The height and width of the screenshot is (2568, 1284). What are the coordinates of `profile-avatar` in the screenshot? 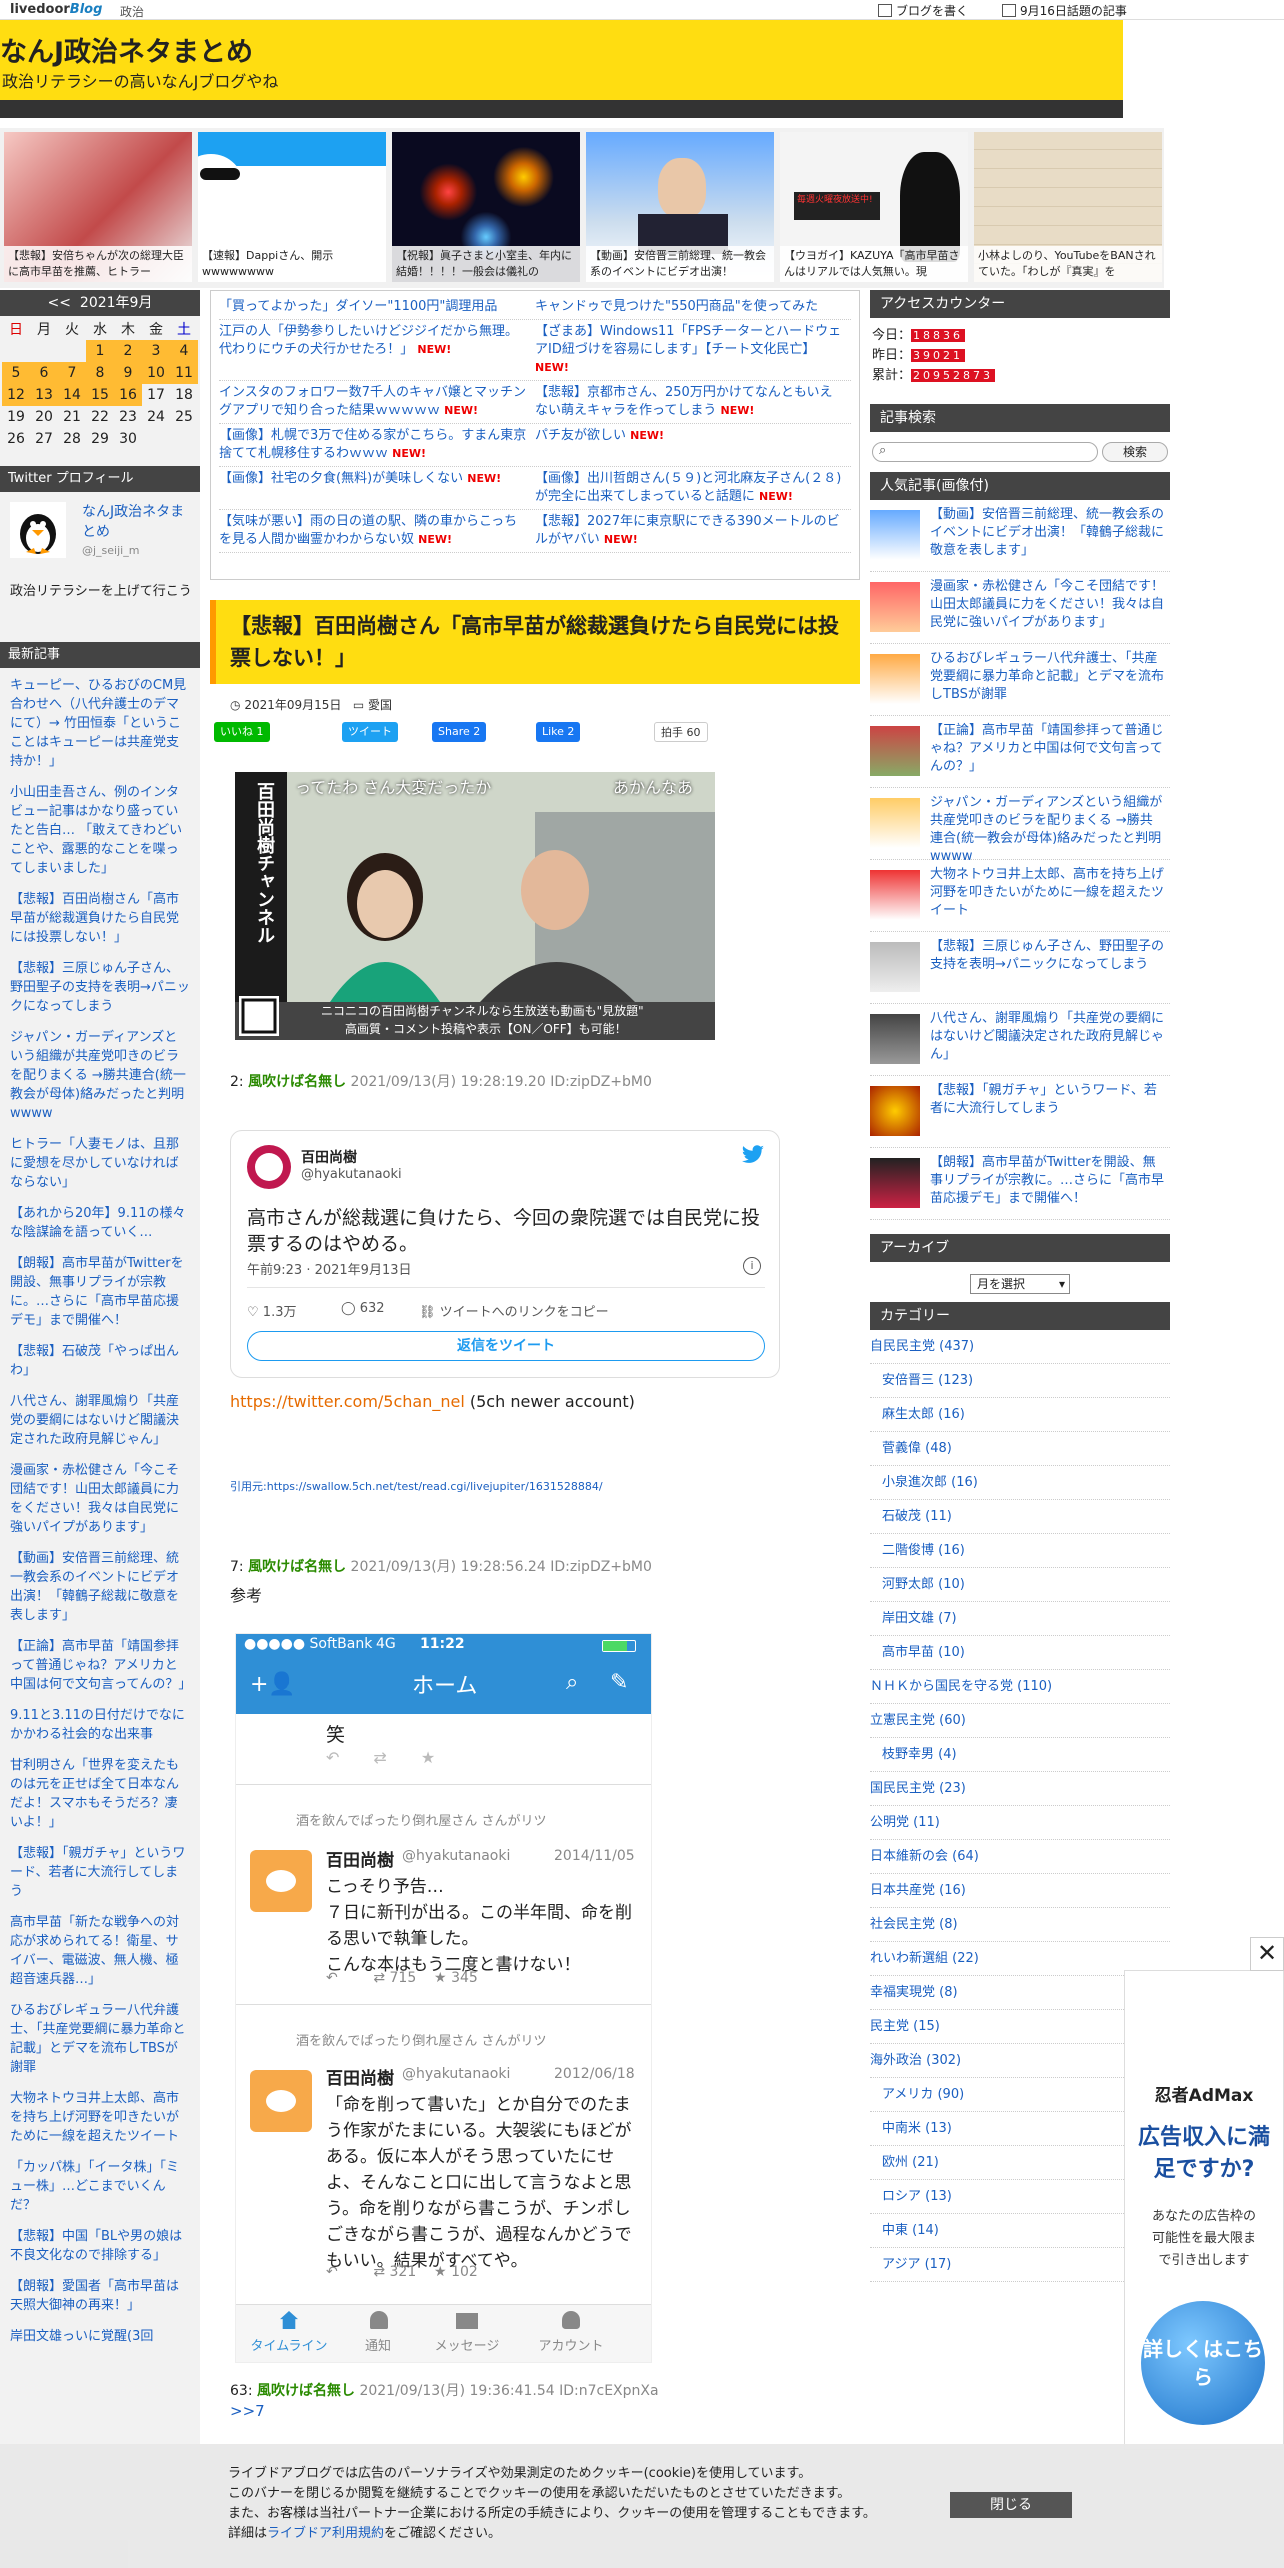 It's located at (38, 530).